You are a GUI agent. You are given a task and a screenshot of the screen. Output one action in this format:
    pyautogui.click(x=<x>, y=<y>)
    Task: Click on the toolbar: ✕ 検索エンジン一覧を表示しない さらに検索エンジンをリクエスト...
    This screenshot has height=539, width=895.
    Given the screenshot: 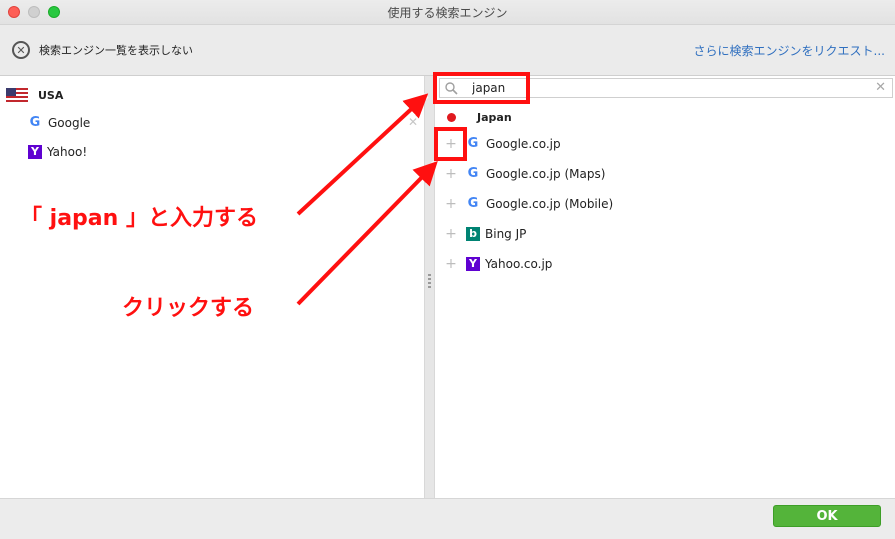 What is the action you would take?
    pyautogui.click(x=447, y=50)
    